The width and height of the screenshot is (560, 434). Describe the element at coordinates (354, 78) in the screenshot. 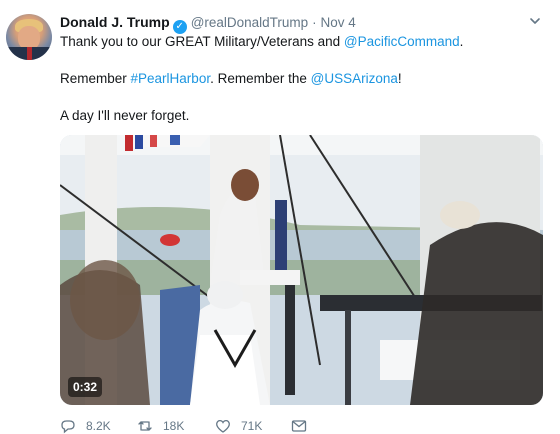

I see `mention-ussarizona: @USSArizona` at that location.